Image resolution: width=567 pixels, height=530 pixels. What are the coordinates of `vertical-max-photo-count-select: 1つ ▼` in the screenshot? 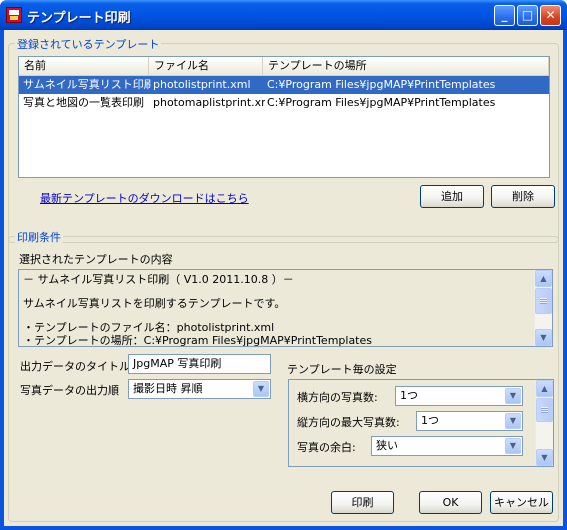 It's located at (469, 421).